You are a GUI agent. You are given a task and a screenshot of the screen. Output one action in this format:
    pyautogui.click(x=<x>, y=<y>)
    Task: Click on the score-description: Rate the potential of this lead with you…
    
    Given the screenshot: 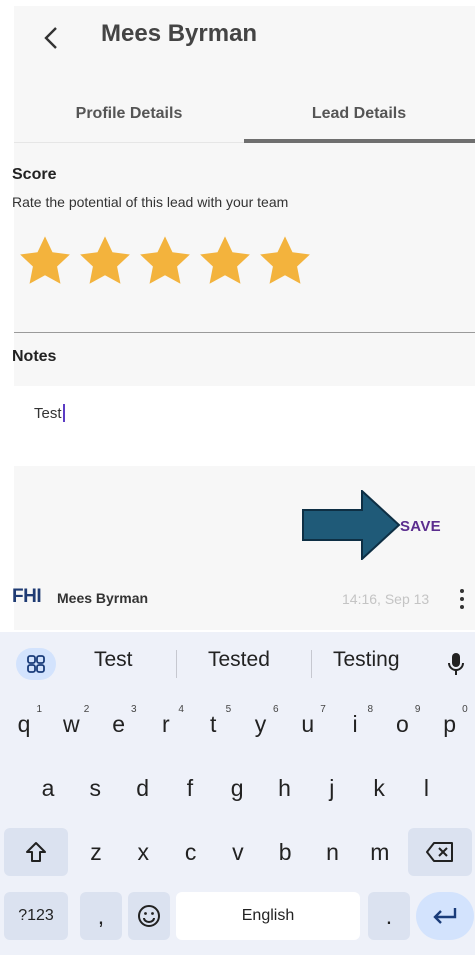 What is the action you would take?
    pyautogui.click(x=150, y=202)
    